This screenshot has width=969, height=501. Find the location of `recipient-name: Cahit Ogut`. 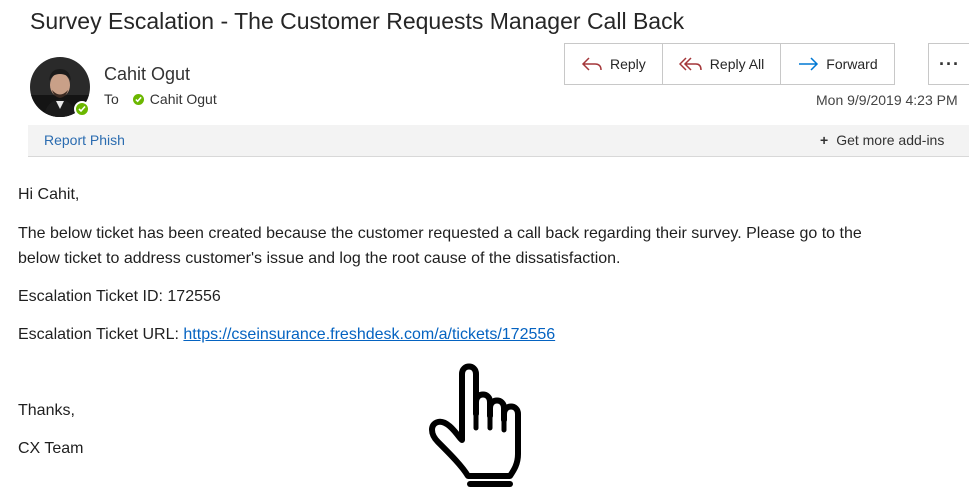

recipient-name: Cahit Ogut is located at coordinates (183, 99).